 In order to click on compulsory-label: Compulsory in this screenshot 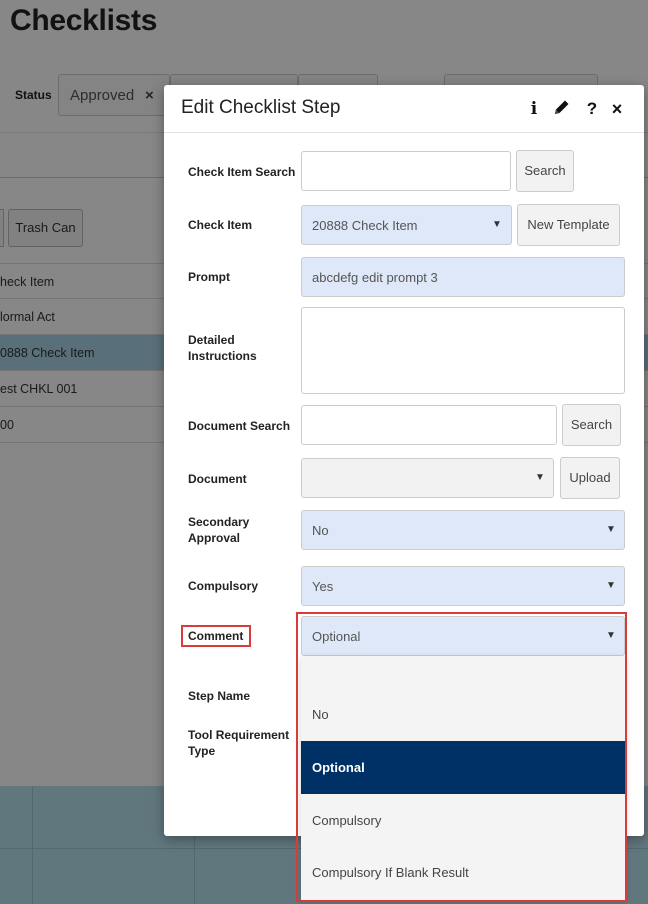, I will do `click(223, 586)`.